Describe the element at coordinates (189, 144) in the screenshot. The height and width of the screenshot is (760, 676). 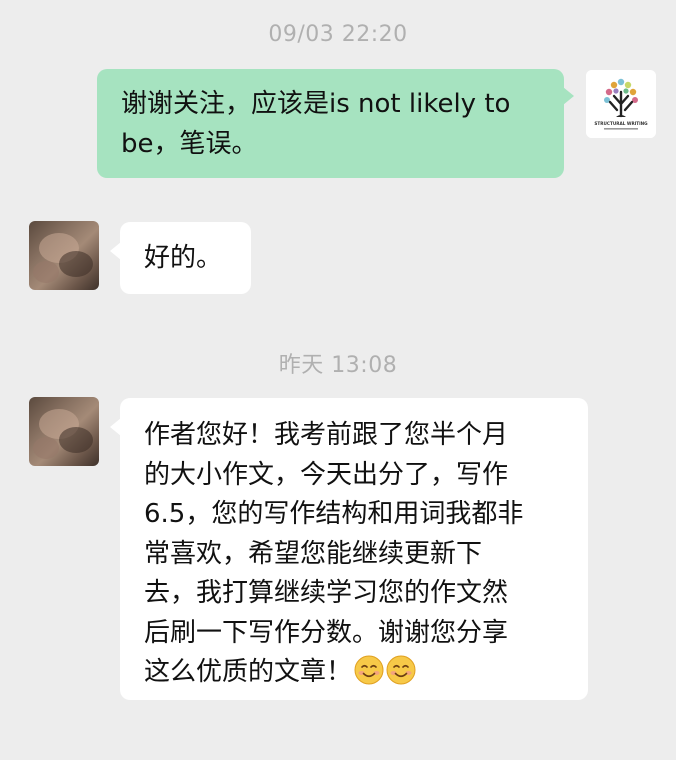
I see `message-text-line: be，笔误。` at that location.